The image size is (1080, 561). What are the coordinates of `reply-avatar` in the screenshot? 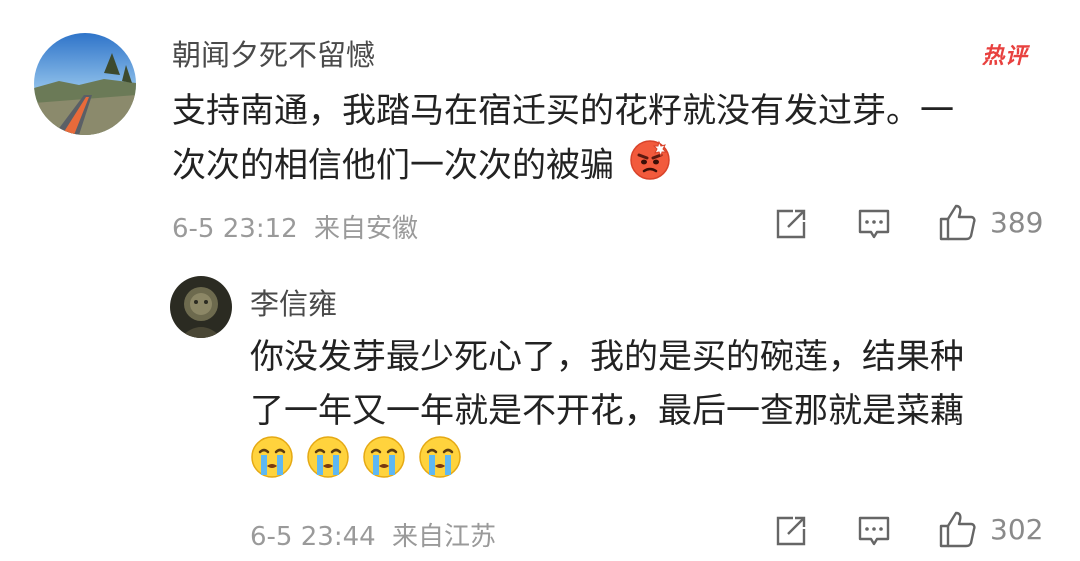 It's located at (201, 307).